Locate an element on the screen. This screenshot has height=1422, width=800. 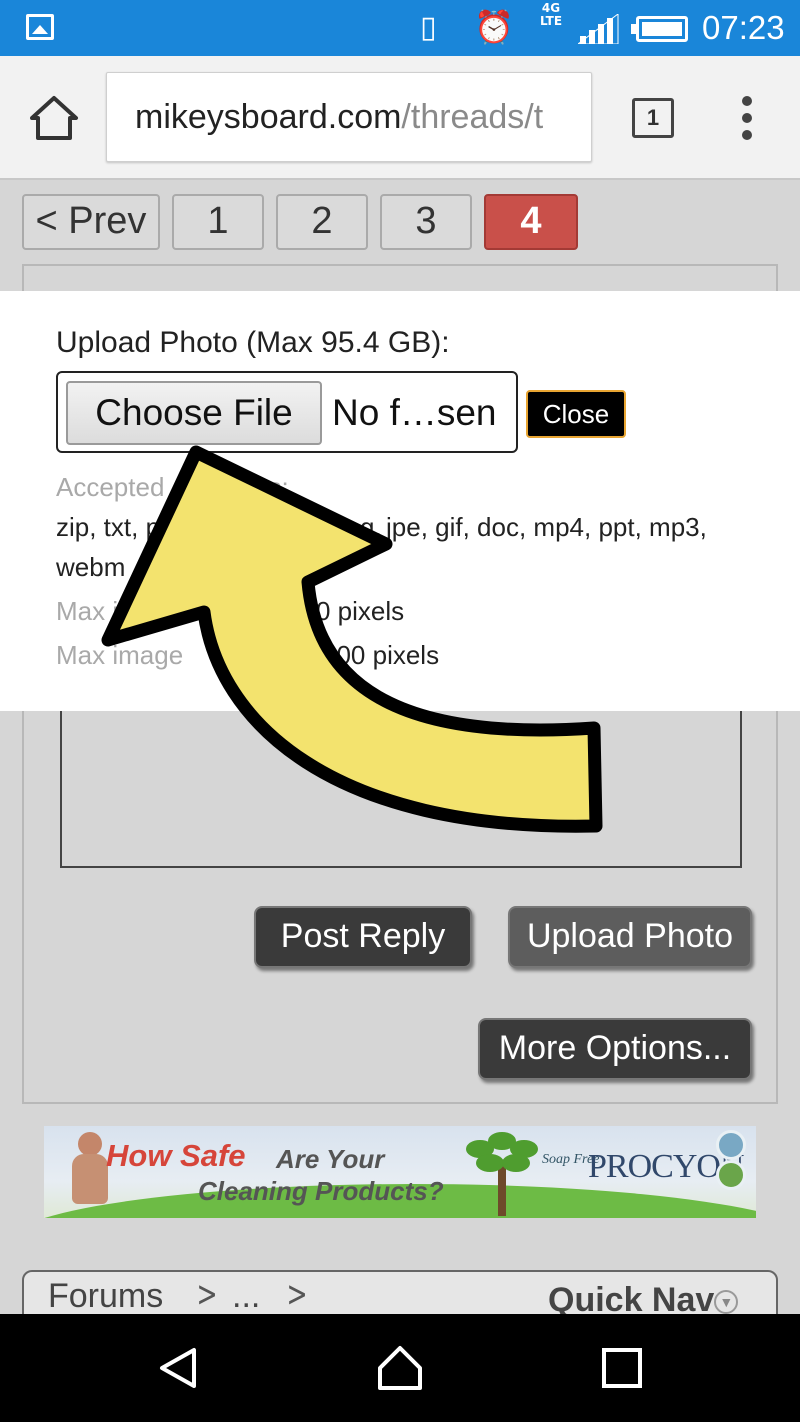
url-text: mikeysboard.com/threads/t is located at coordinates (339, 117).